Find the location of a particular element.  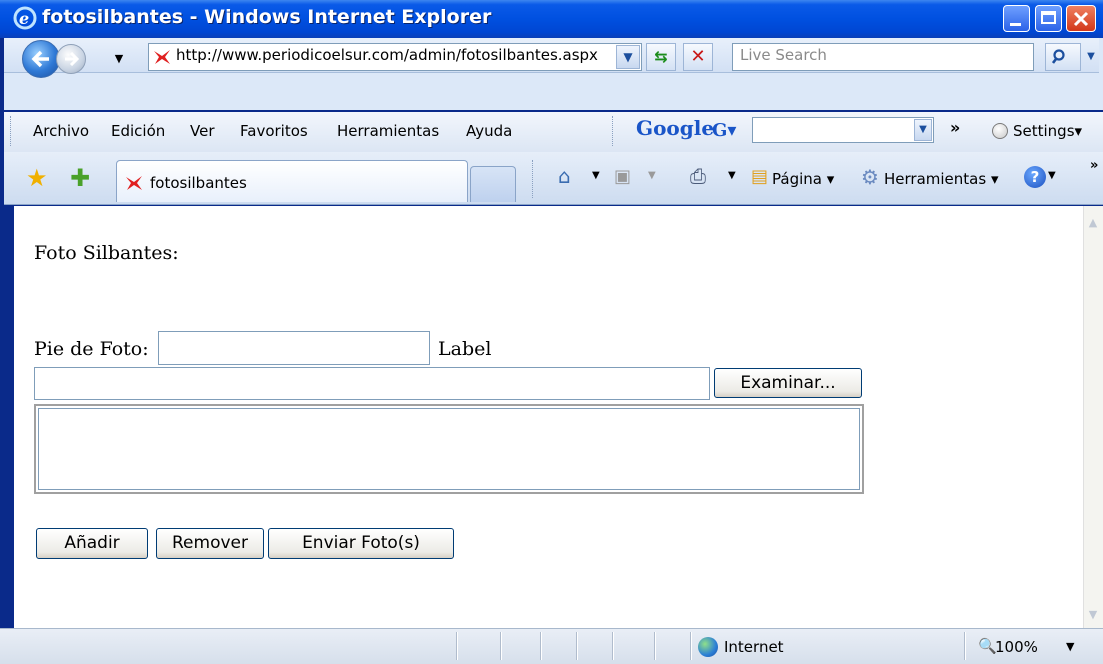

file-path-input is located at coordinates (372, 383).